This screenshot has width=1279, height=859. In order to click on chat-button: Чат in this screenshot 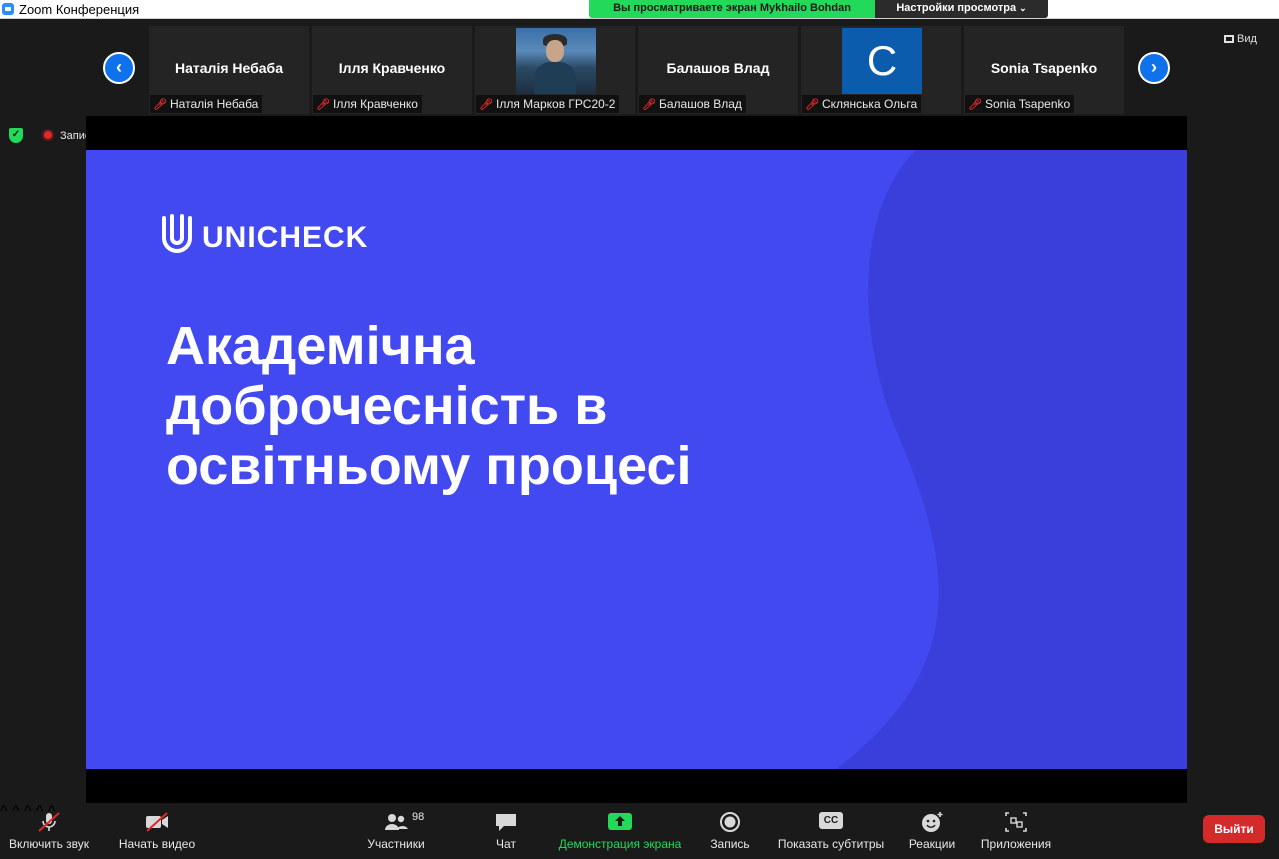, I will do `click(506, 831)`.